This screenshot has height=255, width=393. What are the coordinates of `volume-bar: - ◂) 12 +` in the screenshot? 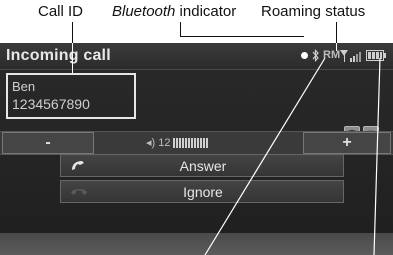 It's located at (196, 143).